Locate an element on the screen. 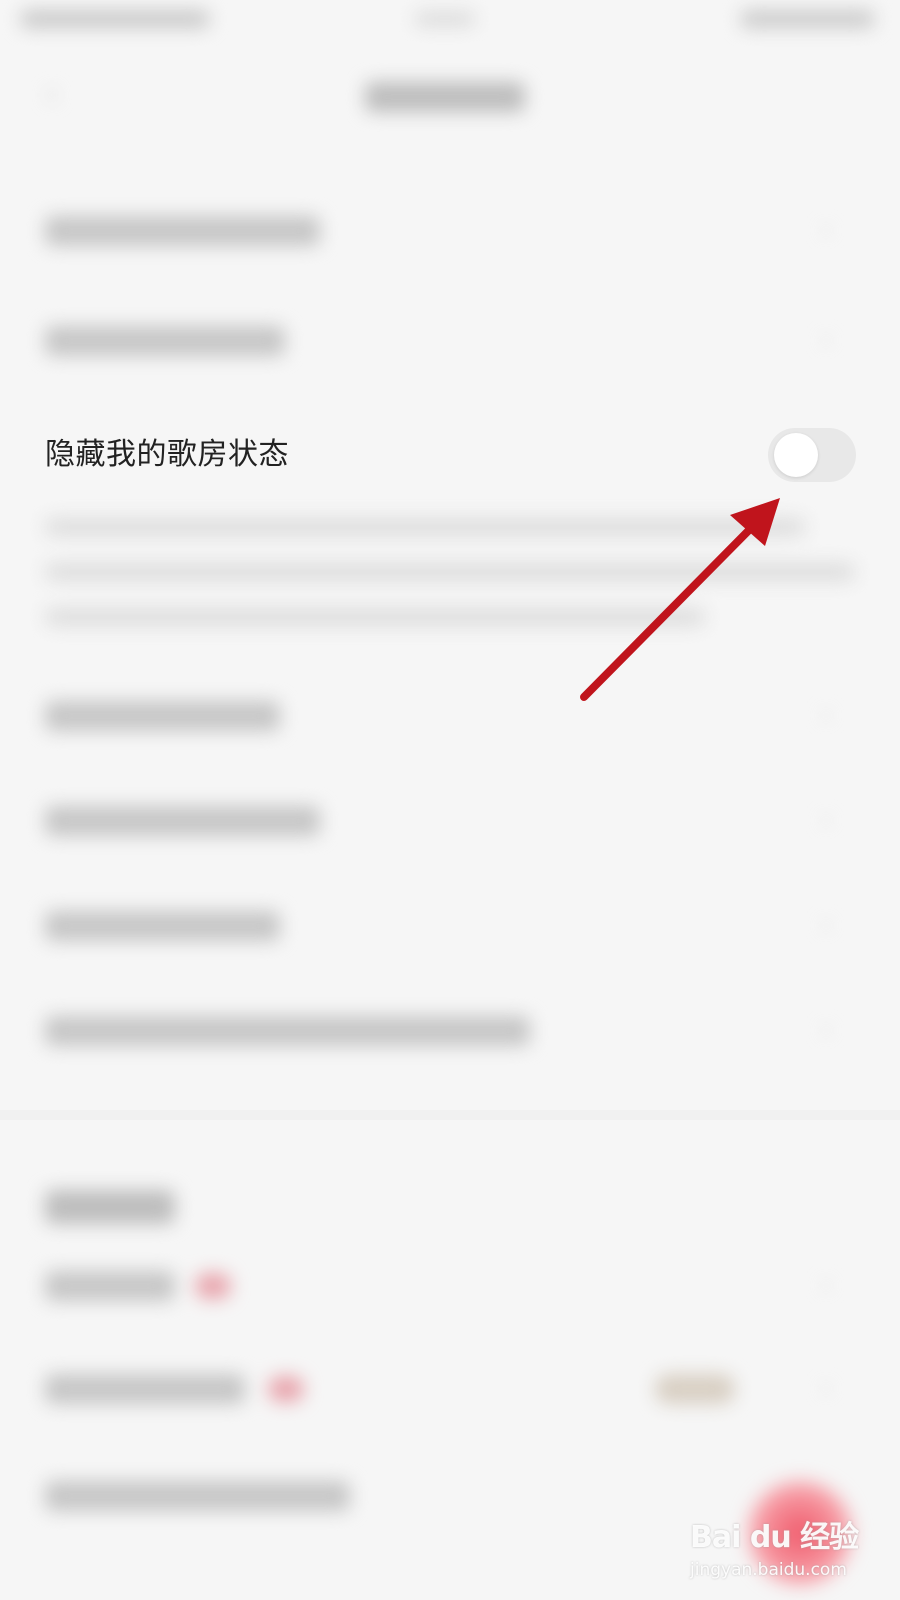 Image resolution: width=900 pixels, height=1600 pixels. hide-karaoke-status-label: 隐藏我的歌房状态 is located at coordinates (167, 454).